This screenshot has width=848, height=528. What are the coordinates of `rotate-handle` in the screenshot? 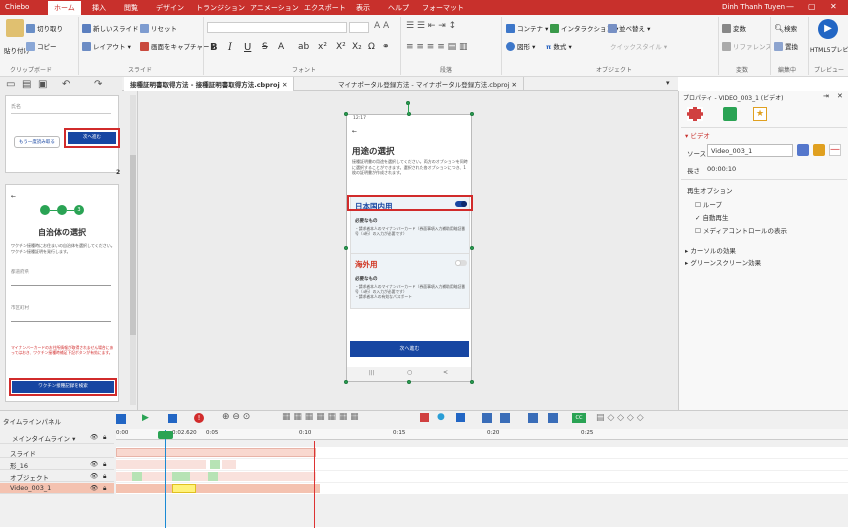 It's located at (408, 103).